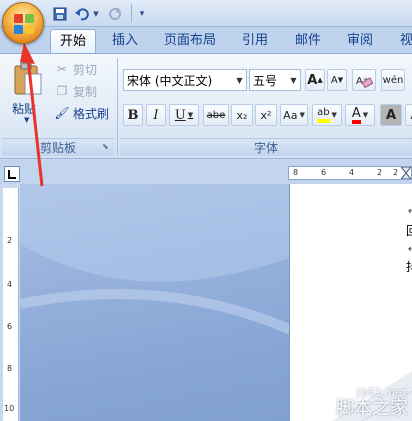 This screenshot has width=412, height=421. Describe the element at coordinates (24, 109) in the screenshot. I see `paste-label: 粘贴` at that location.